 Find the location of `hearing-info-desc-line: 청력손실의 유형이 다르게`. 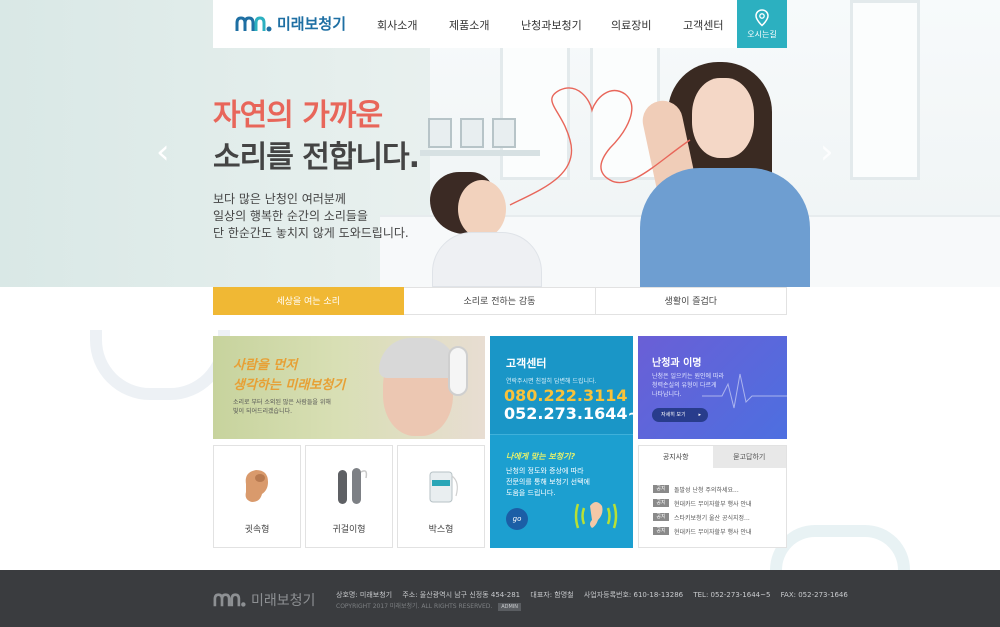

hearing-info-desc-line: 청력손실의 유형이 다르게 is located at coordinates (684, 385).